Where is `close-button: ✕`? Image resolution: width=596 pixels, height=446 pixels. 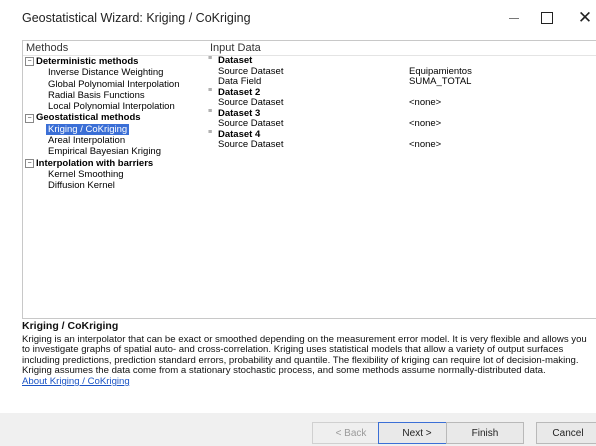
close-button: ✕ is located at coordinates (583, 18).